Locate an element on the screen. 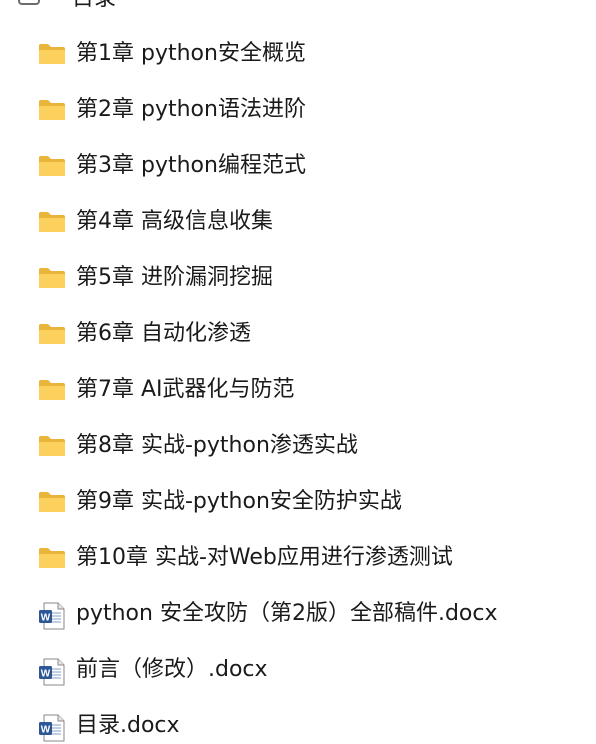  folder-item: 第1章 python安全概览 is located at coordinates (267, 54).